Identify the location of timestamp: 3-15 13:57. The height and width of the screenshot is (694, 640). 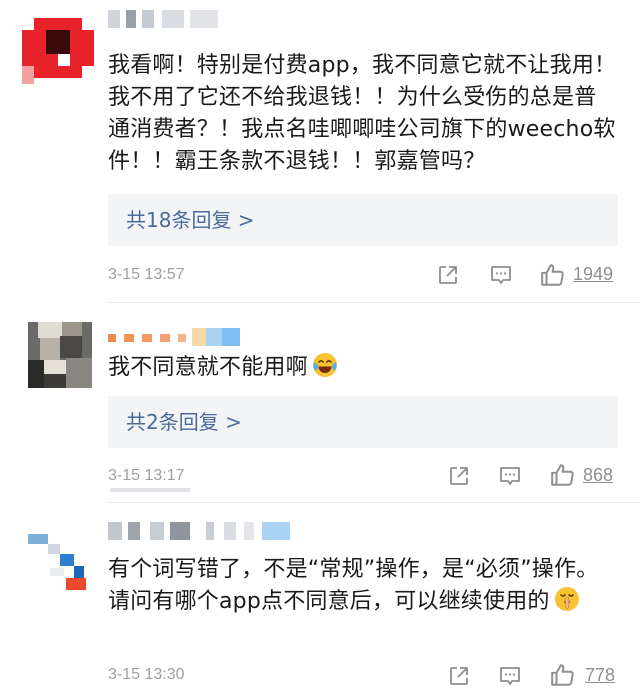
(146, 274).